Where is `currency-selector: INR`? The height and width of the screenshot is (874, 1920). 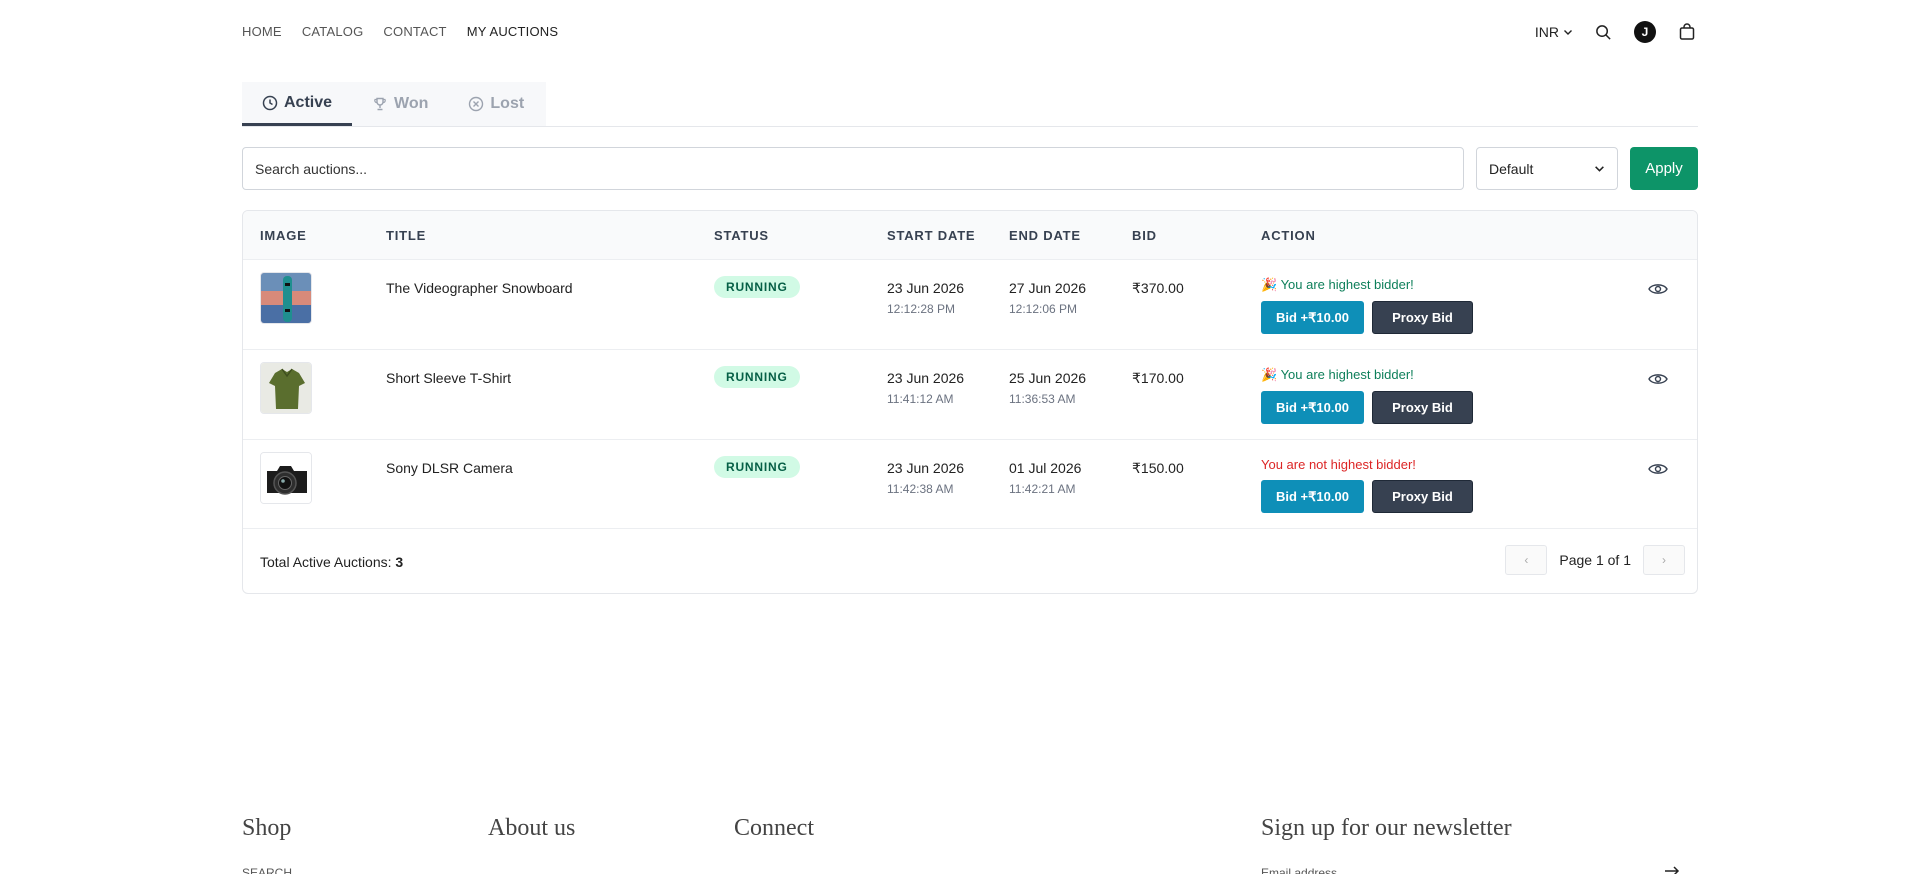
currency-selector: INR is located at coordinates (1554, 32).